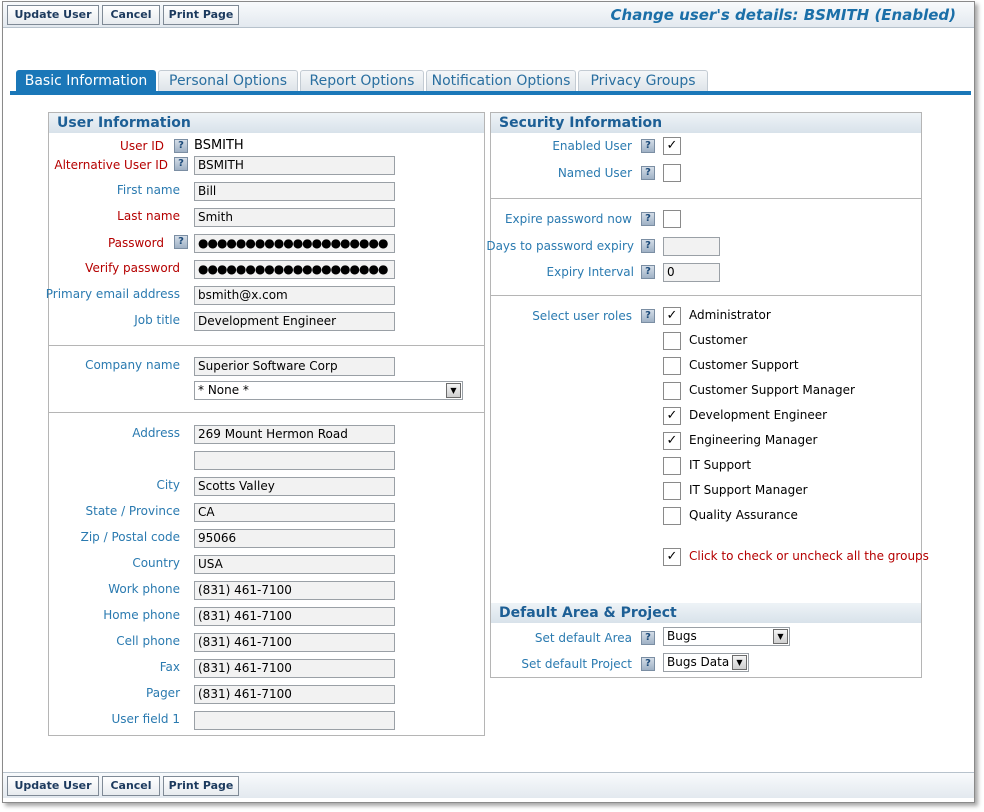 The width and height of the screenshot is (984, 812). I want to click on fax-input: (831) 461-7100, so click(294, 668).